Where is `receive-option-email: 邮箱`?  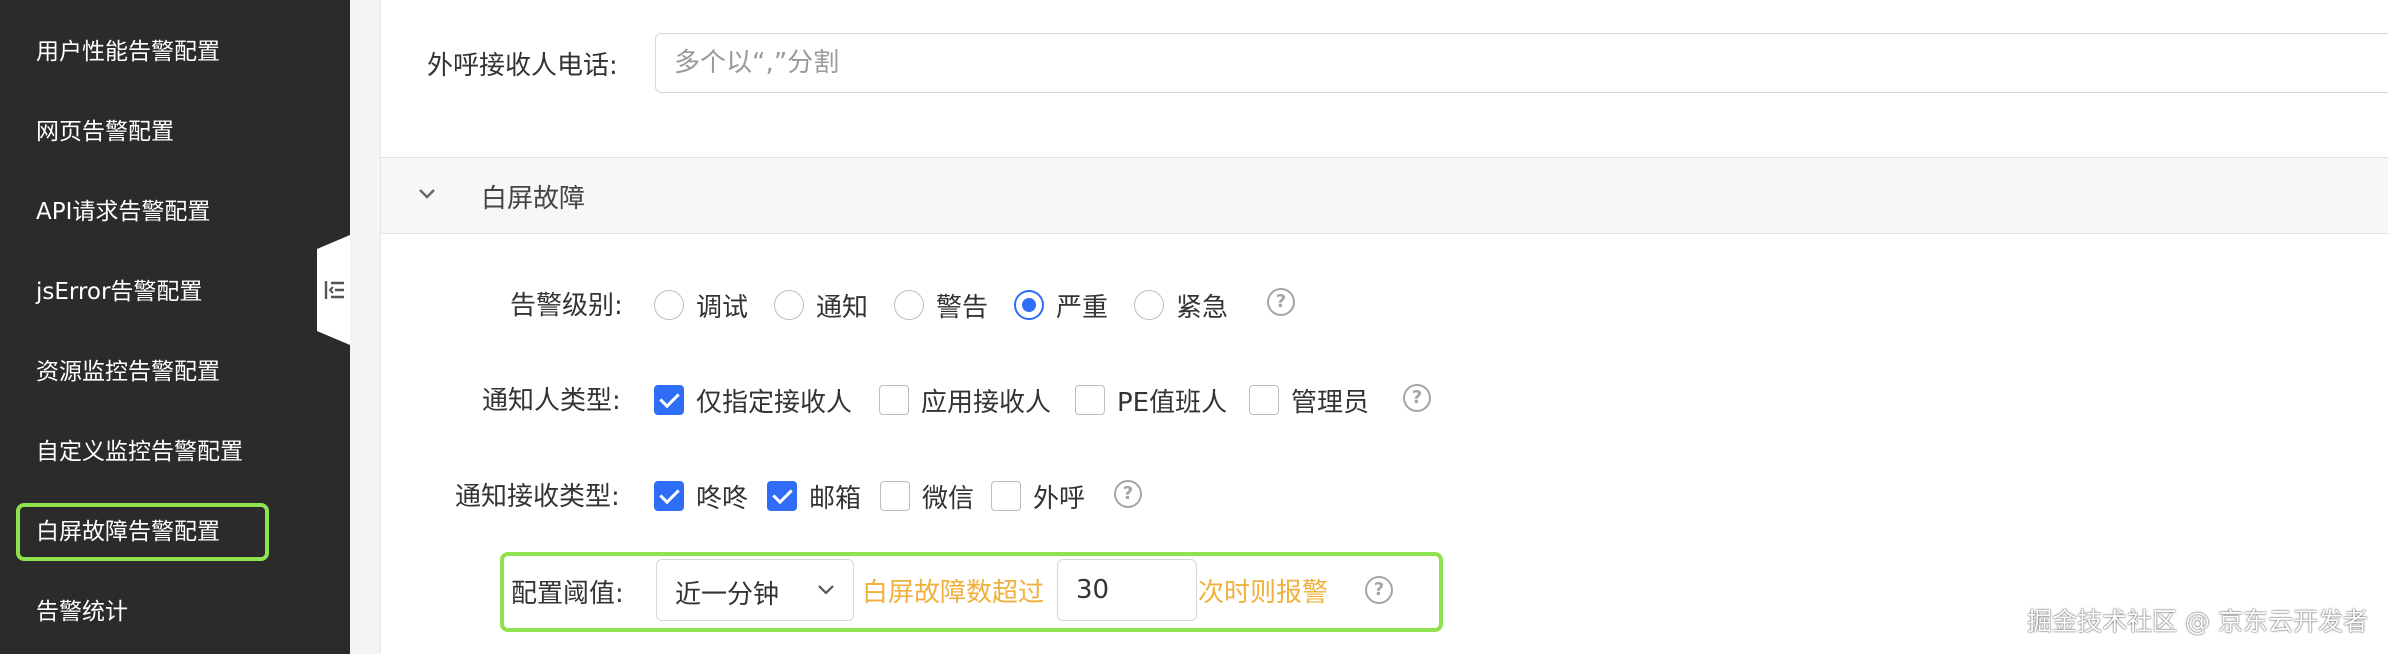
receive-option-email: 邮箱 is located at coordinates (814, 496).